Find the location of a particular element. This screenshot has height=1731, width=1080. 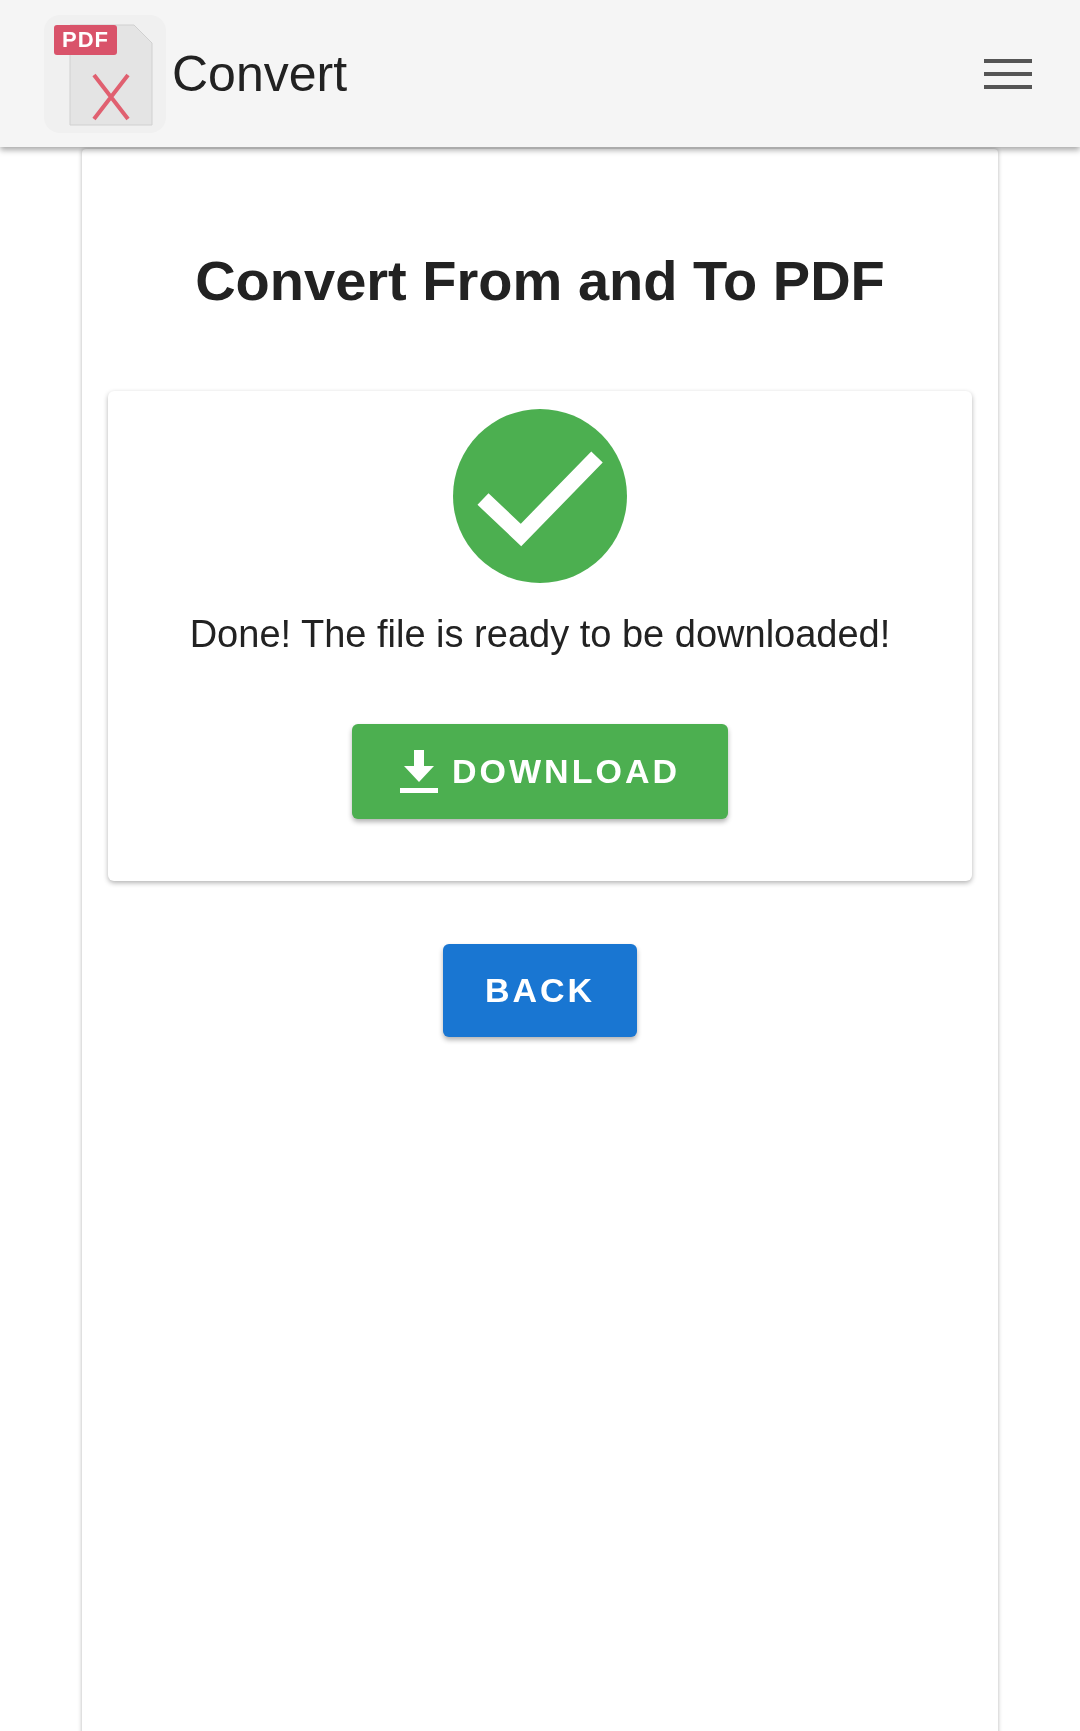

logo-badge: PDF is located at coordinates (85, 39).